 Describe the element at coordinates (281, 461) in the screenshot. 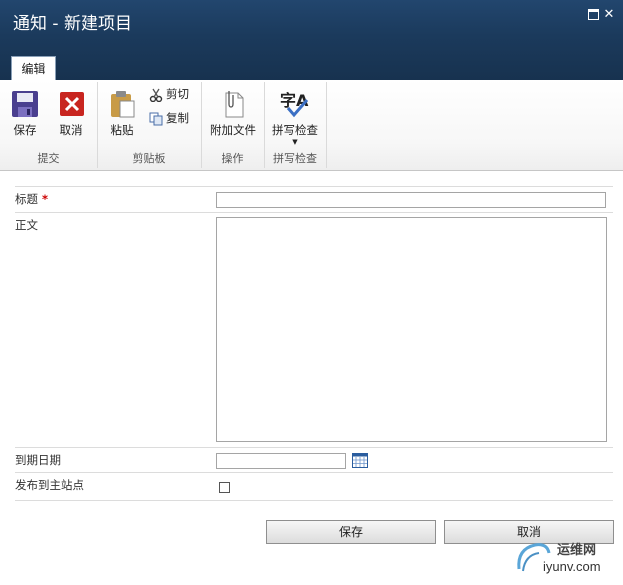

I see `due-date-input` at that location.